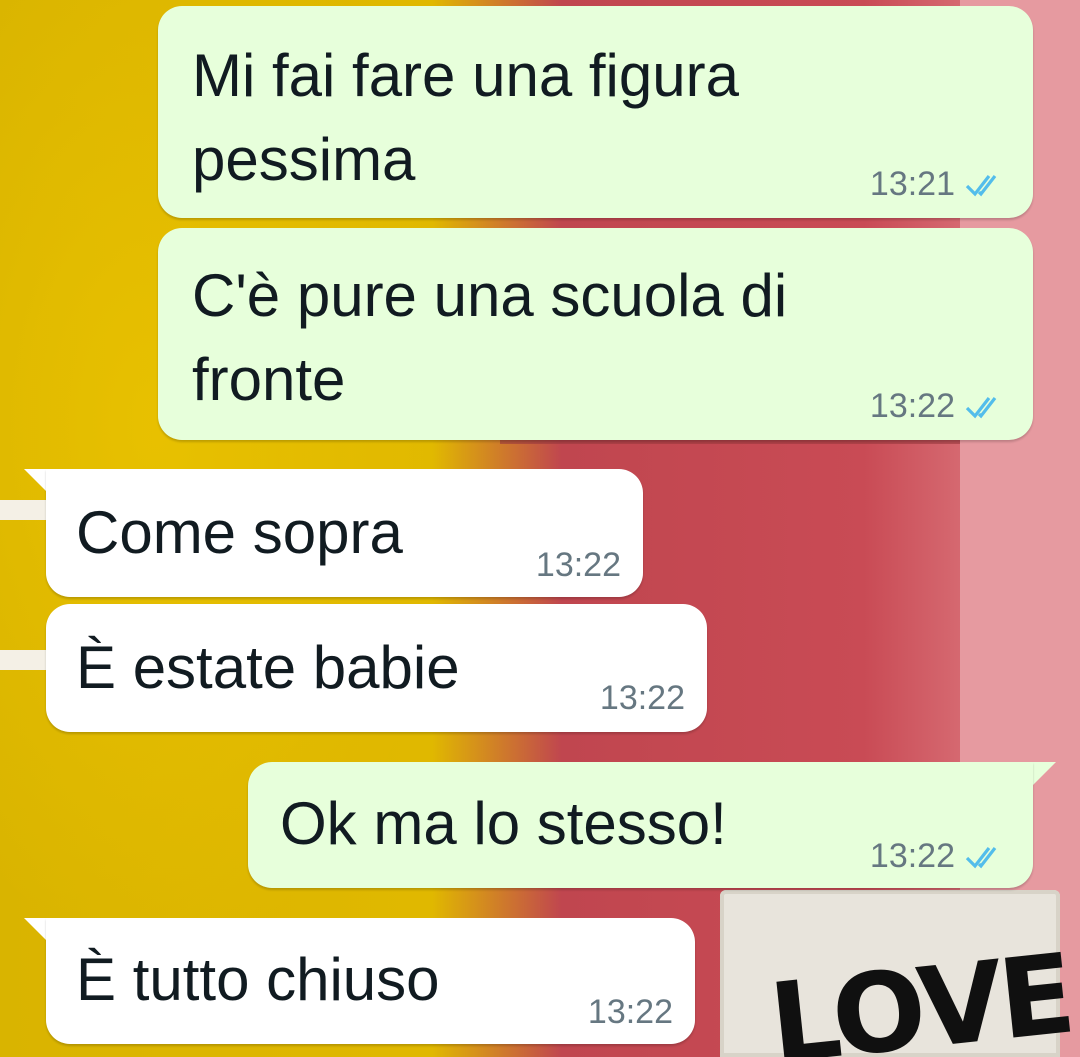 Image resolution: width=1080 pixels, height=1057 pixels. Describe the element at coordinates (465, 117) in the screenshot. I see `message-text: Mi fai fare una figura pessima` at that location.